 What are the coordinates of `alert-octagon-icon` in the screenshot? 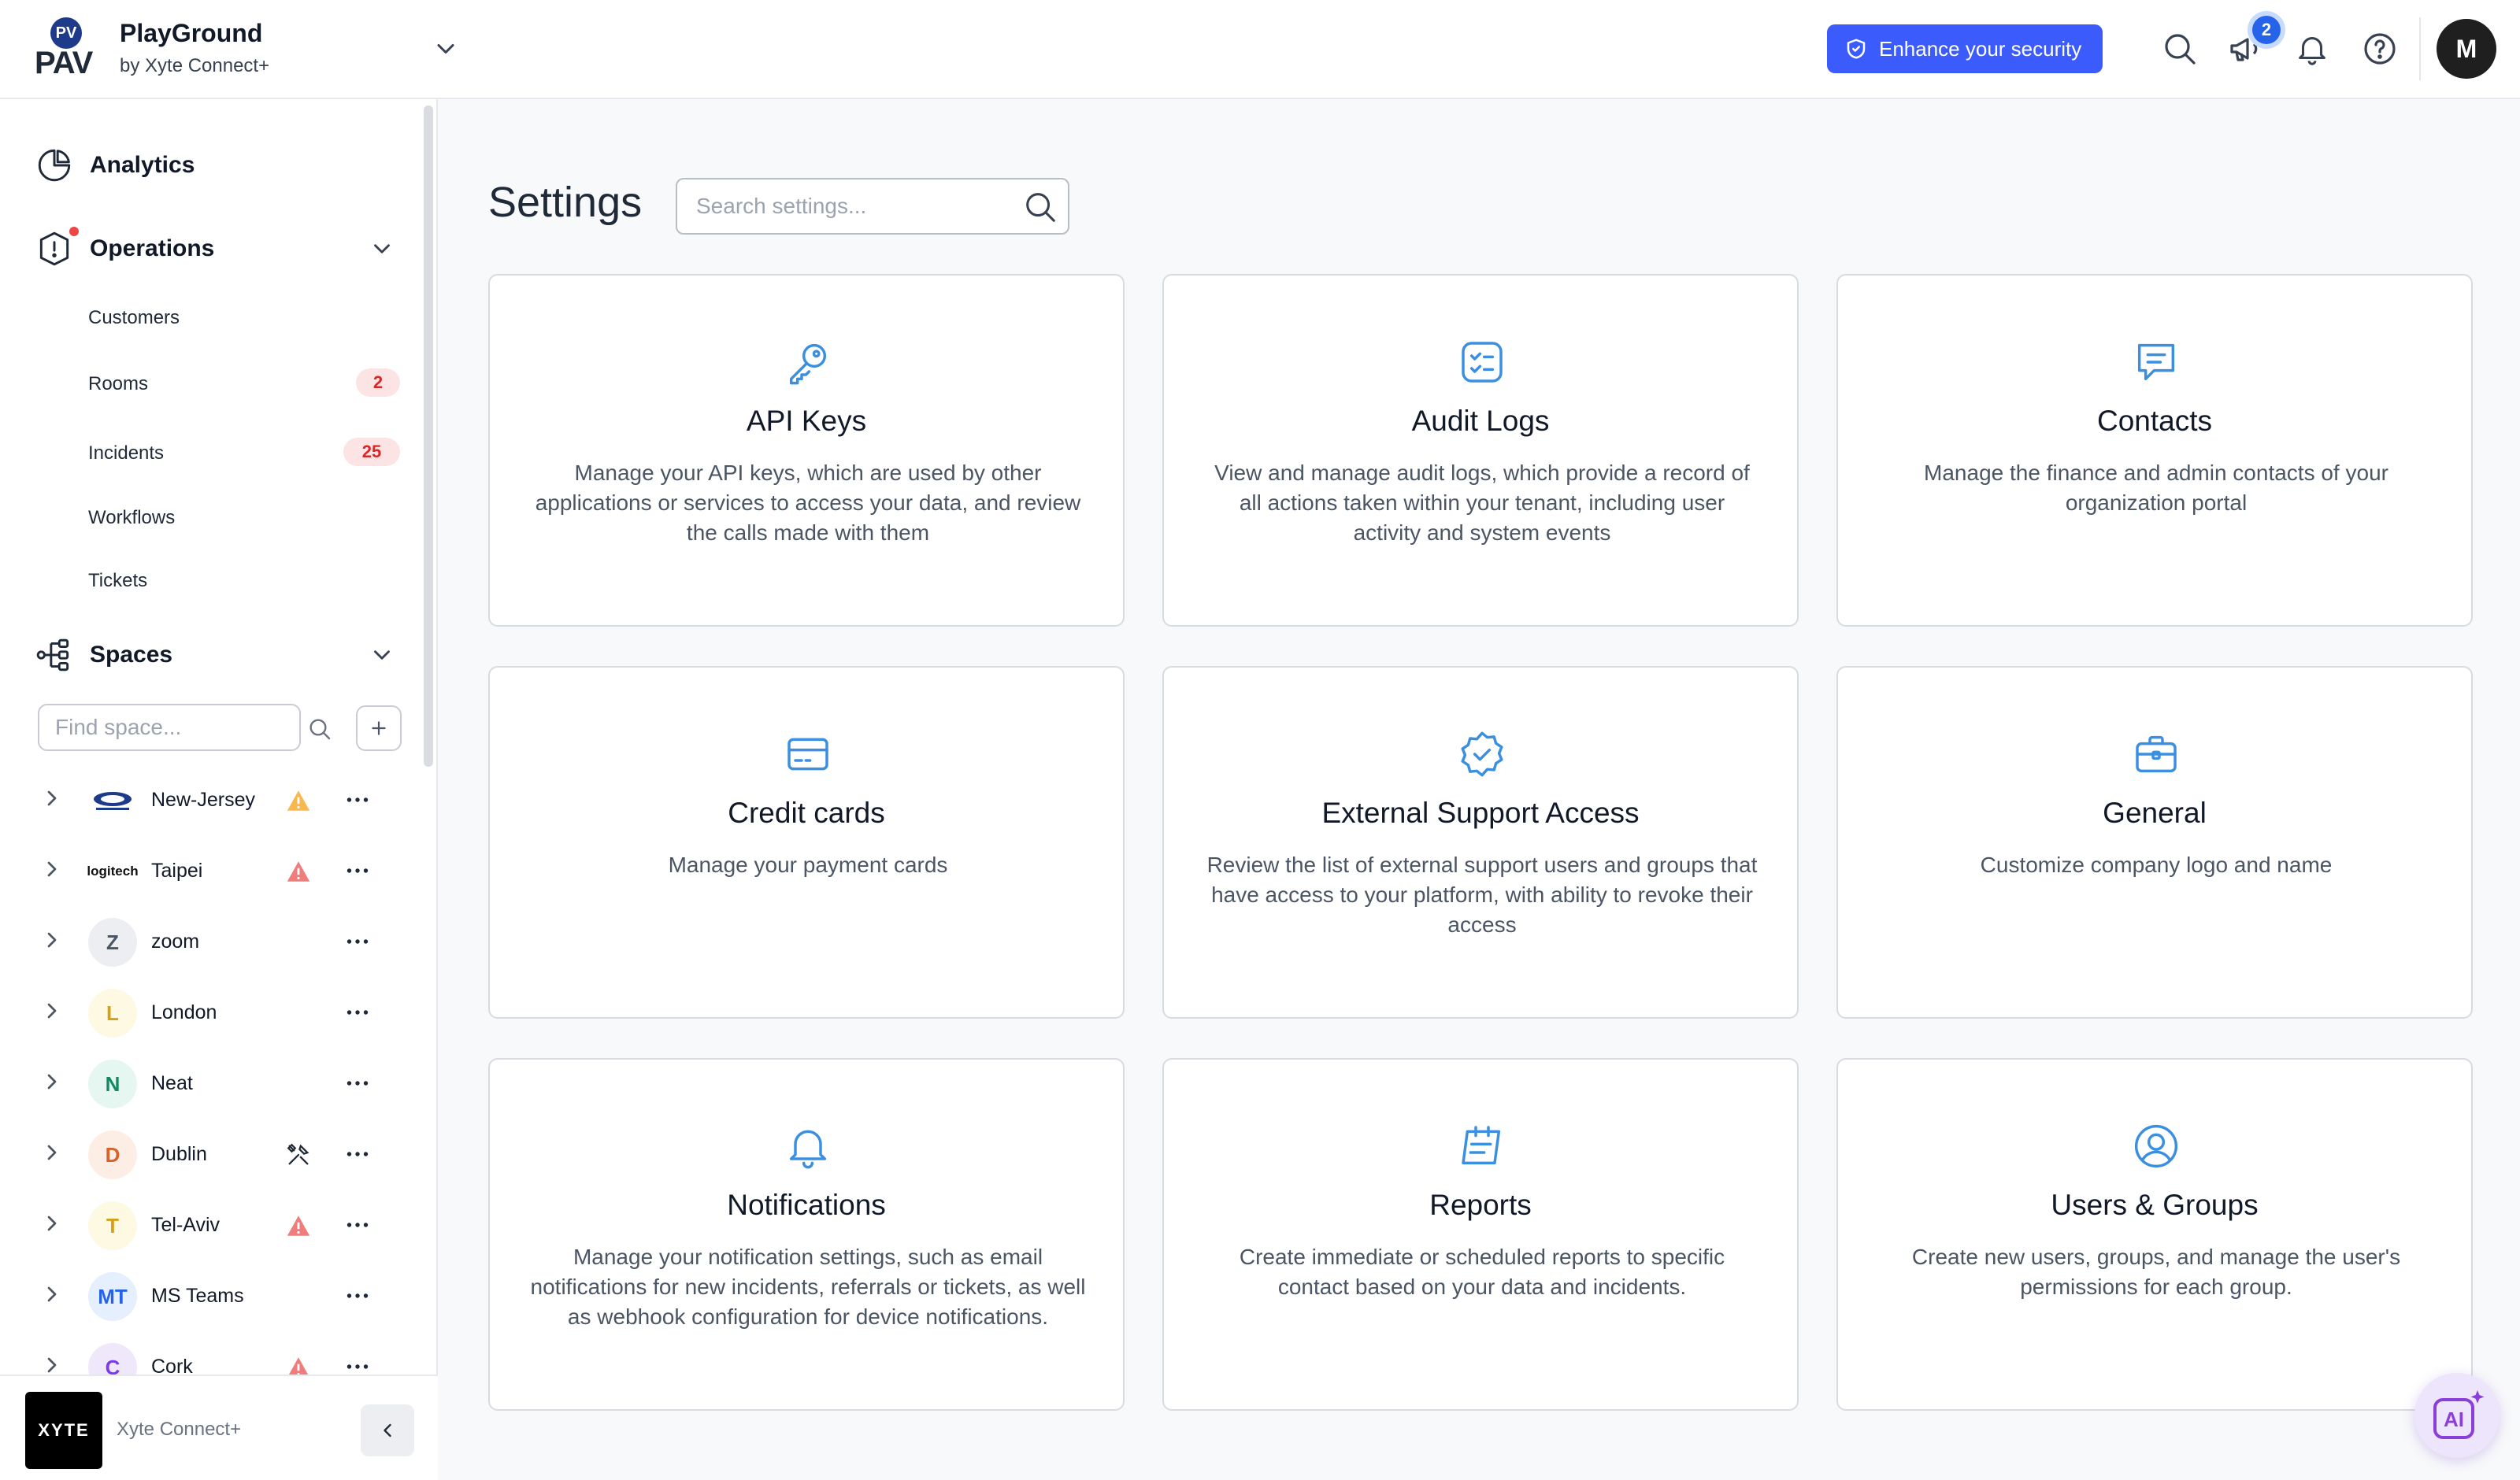 It's located at (54, 248).